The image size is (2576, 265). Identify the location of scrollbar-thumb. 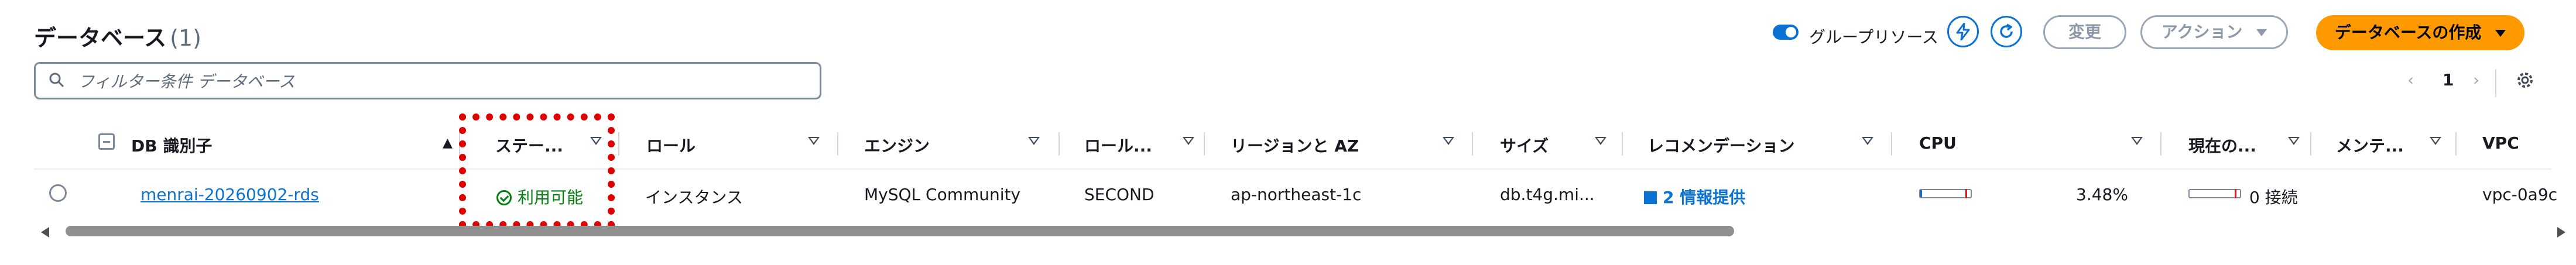
(900, 231).